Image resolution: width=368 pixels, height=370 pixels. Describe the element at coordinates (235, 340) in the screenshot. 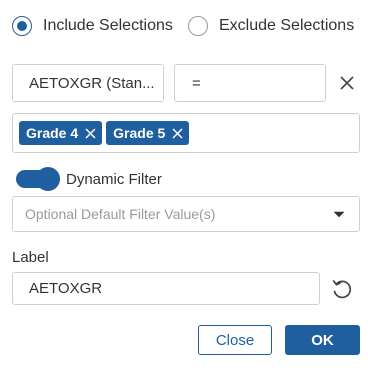

I see `close-button: Close` at that location.